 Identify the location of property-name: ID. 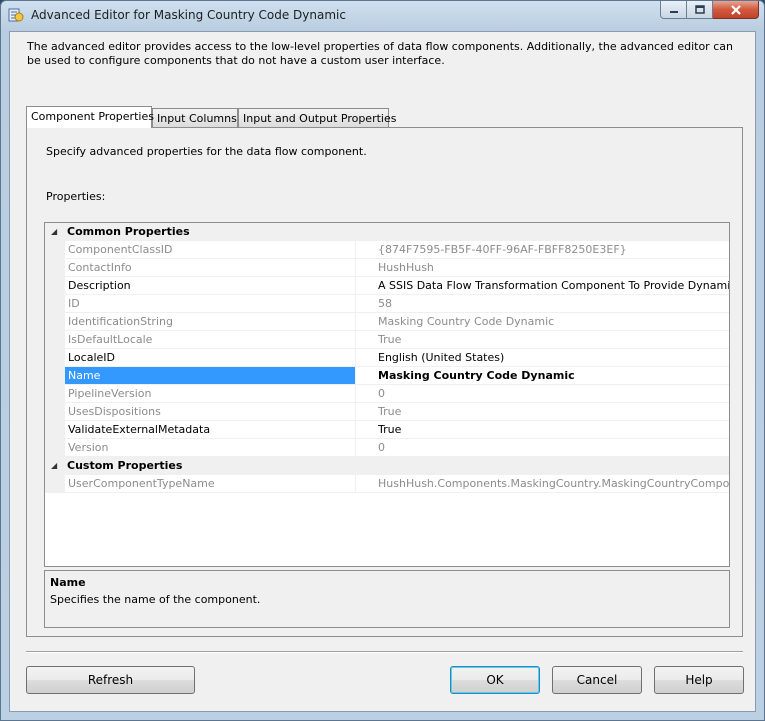
(210, 304).